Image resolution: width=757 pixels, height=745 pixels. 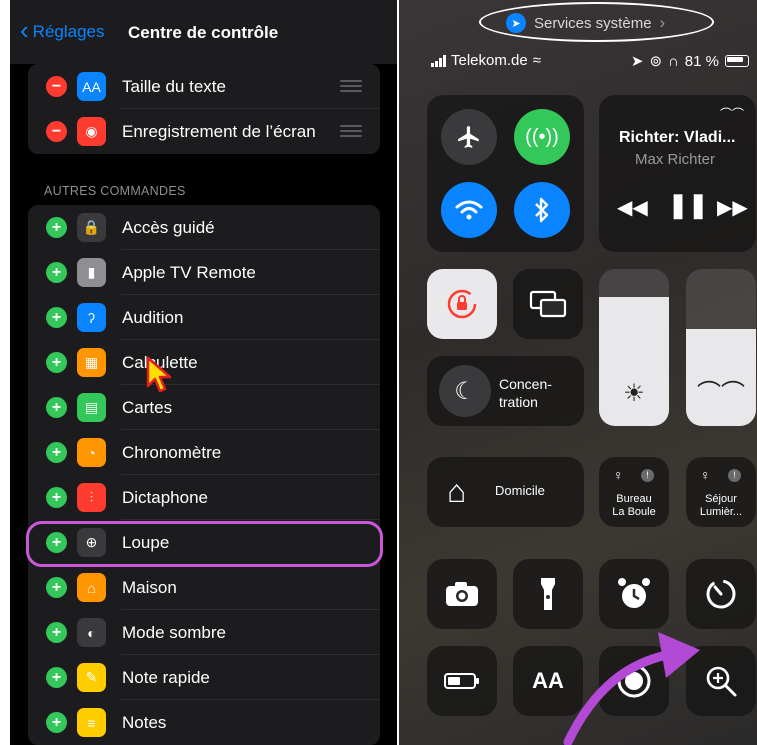 I want to click on home-label: Domicile, so click(x=520, y=490).